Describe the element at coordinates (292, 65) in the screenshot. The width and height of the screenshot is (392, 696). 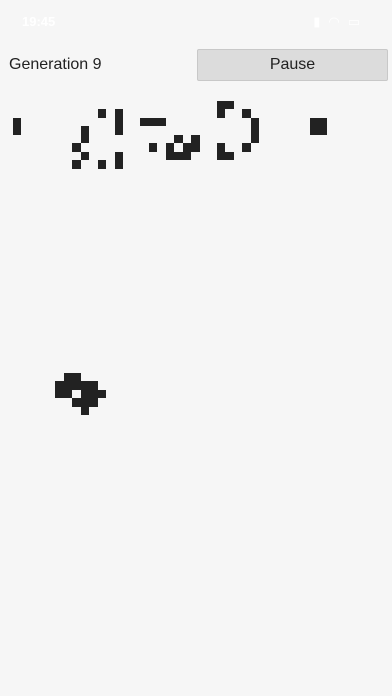
I see `pause-button: Pause` at that location.